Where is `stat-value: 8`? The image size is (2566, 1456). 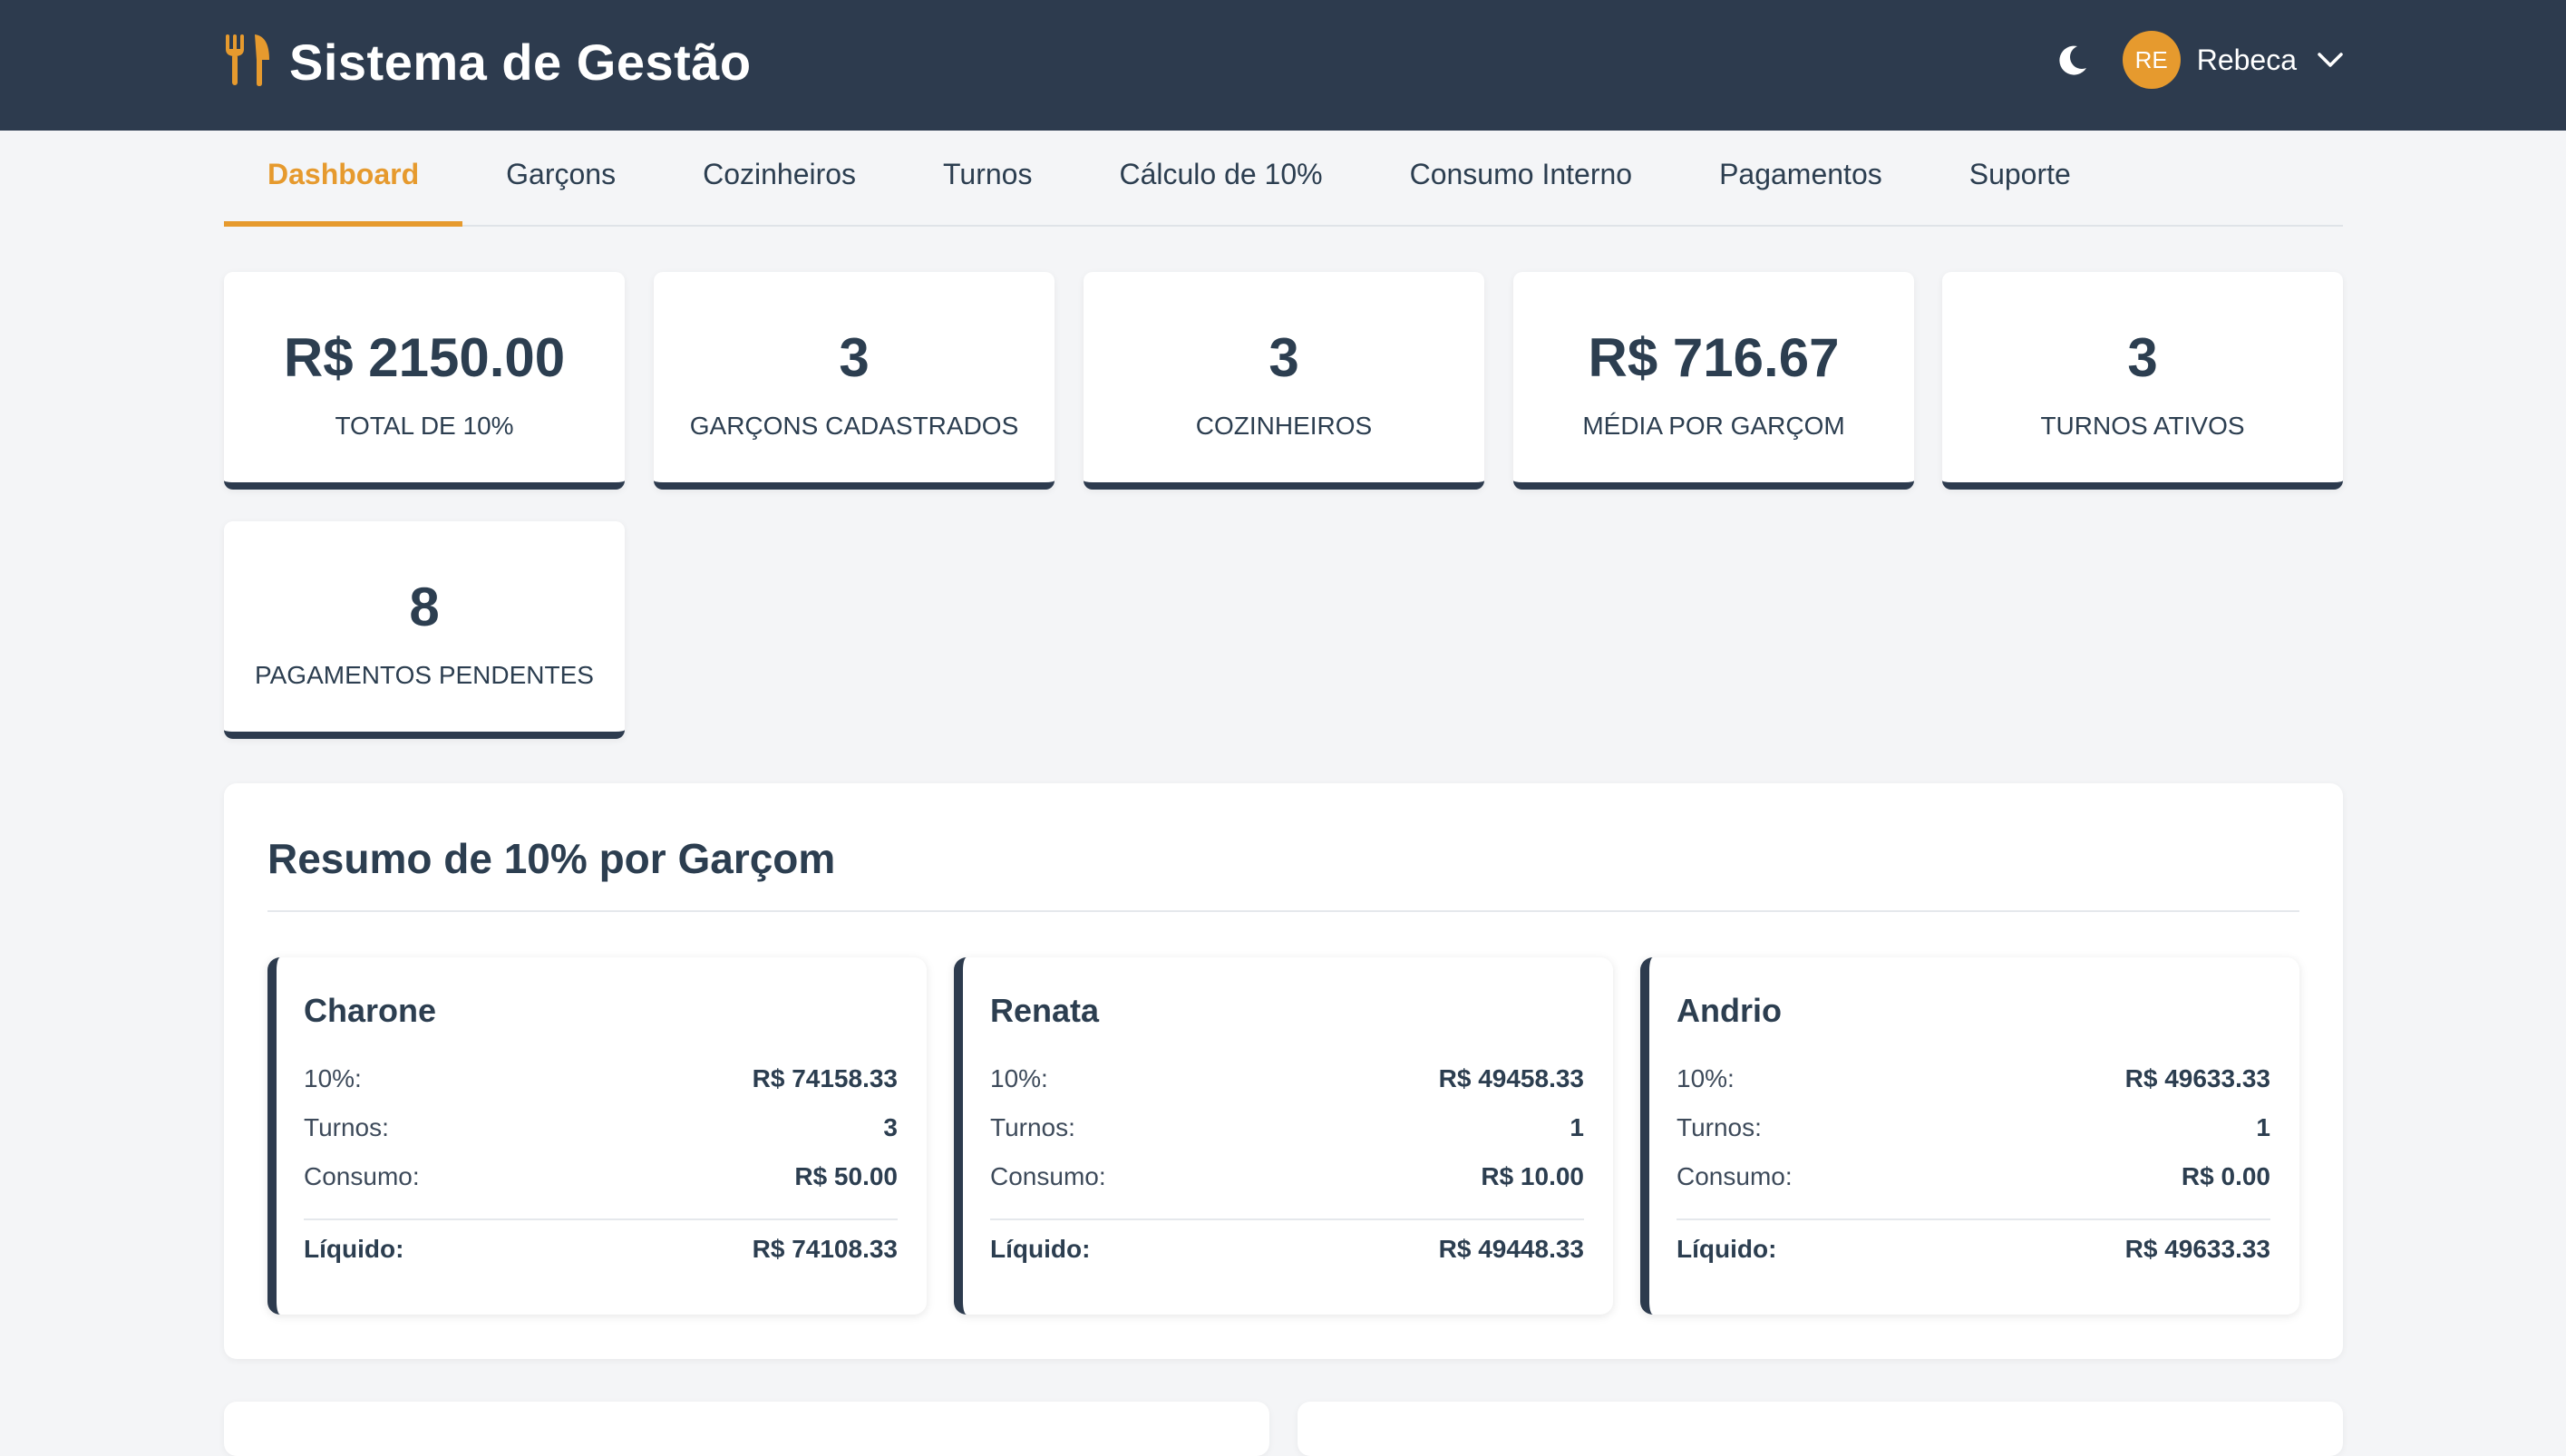 stat-value: 8 is located at coordinates (425, 607).